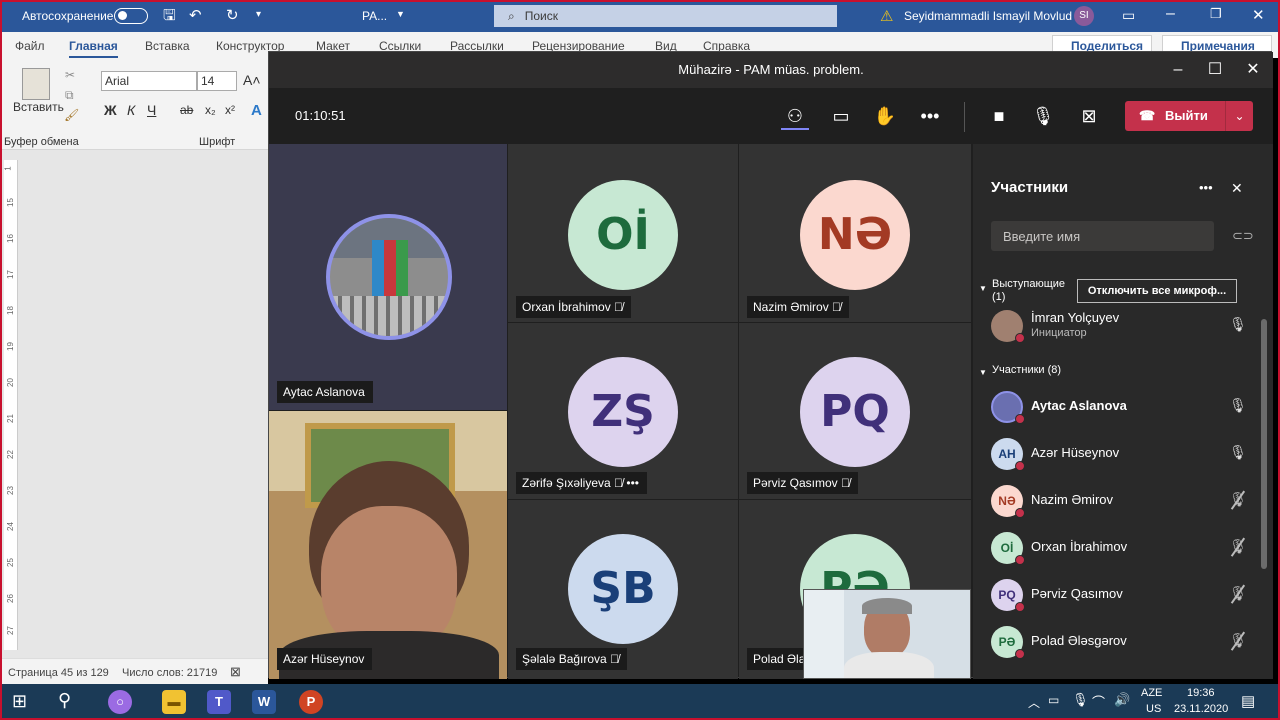  What do you see at coordinates (1264, 444) in the screenshot?
I see `panel-scrollbar` at bounding box center [1264, 444].